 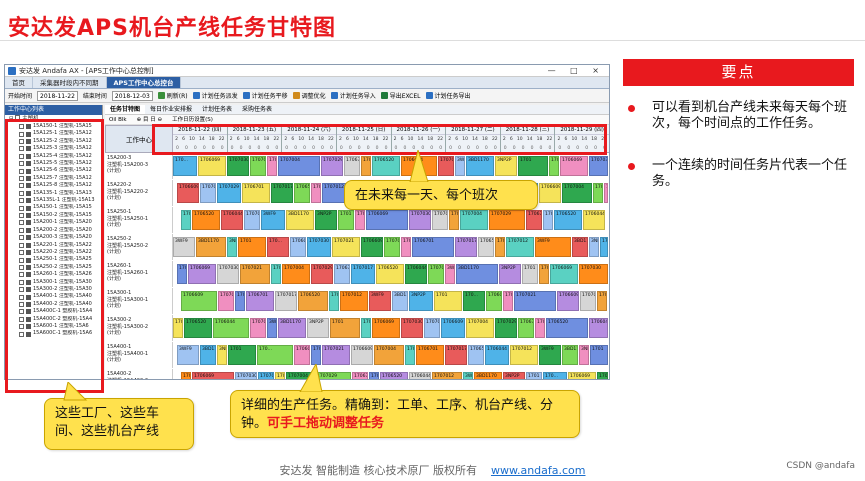 What do you see at coordinates (149, 119) in the screenshot?
I see `gantt-zoom-tools: ⊕ 目 日 ⊖` at bounding box center [149, 119].